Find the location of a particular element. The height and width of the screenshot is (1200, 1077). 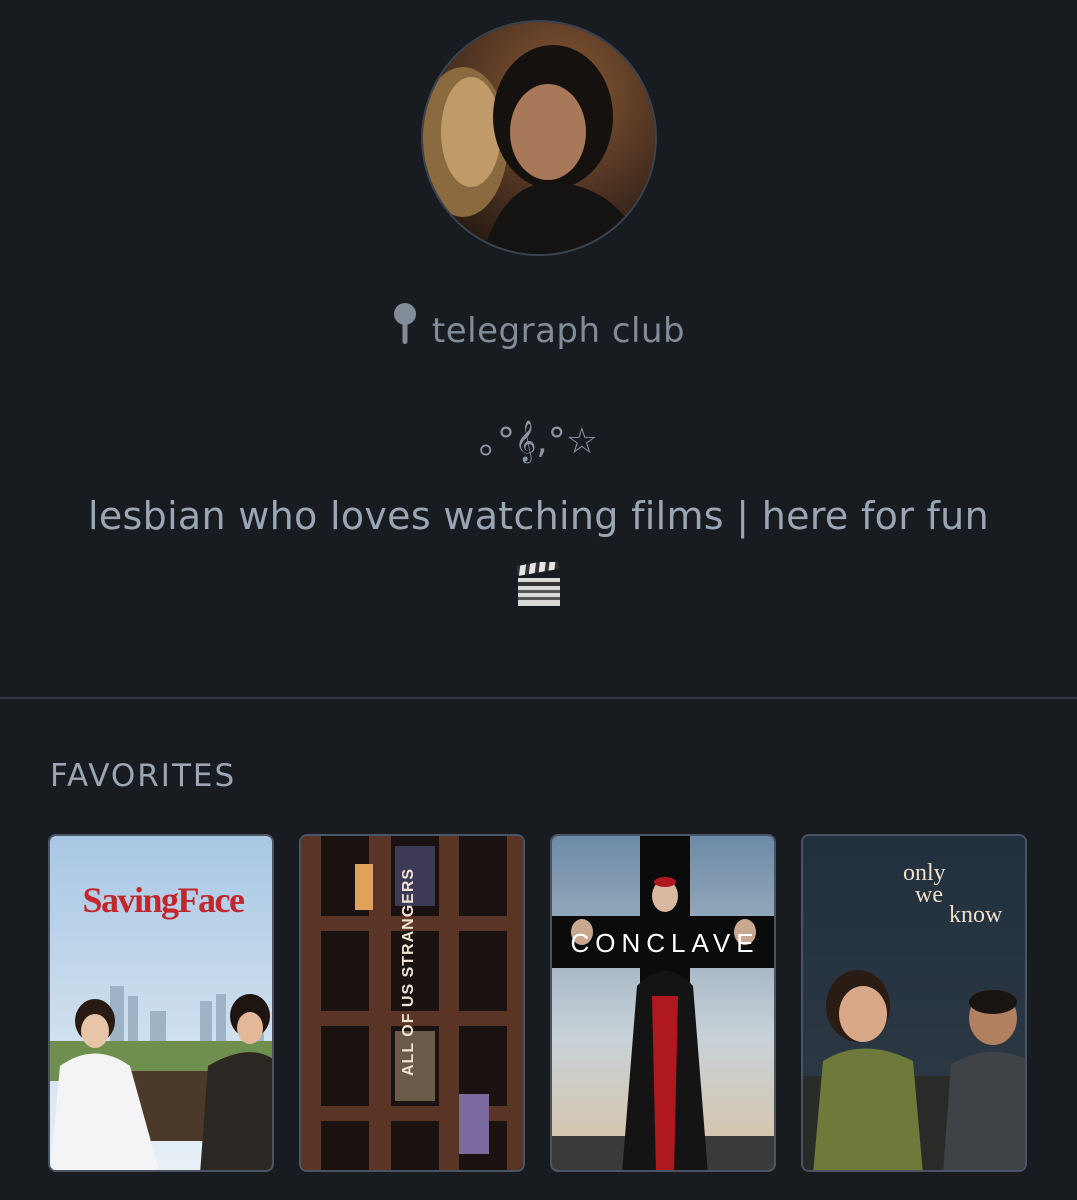

favorite-poster-all-of-us-strangers: ALL OF US STRANGERS is located at coordinates (412, 1003).